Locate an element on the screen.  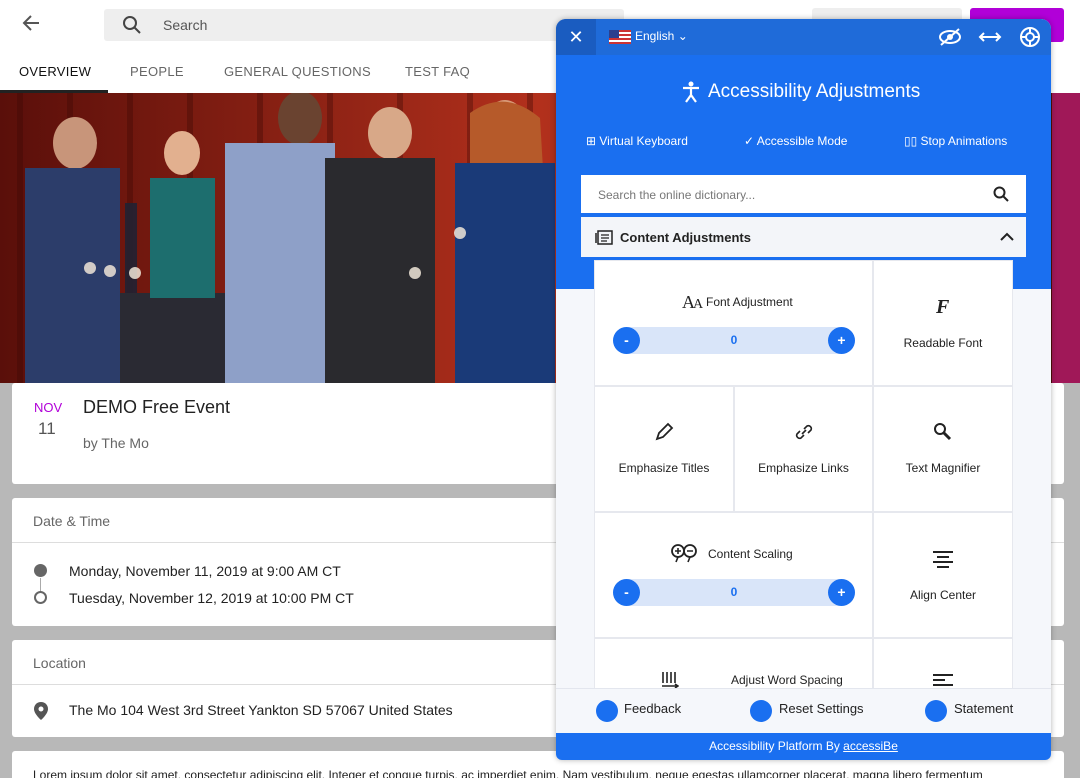
event-day: 11 is located at coordinates (47, 428).